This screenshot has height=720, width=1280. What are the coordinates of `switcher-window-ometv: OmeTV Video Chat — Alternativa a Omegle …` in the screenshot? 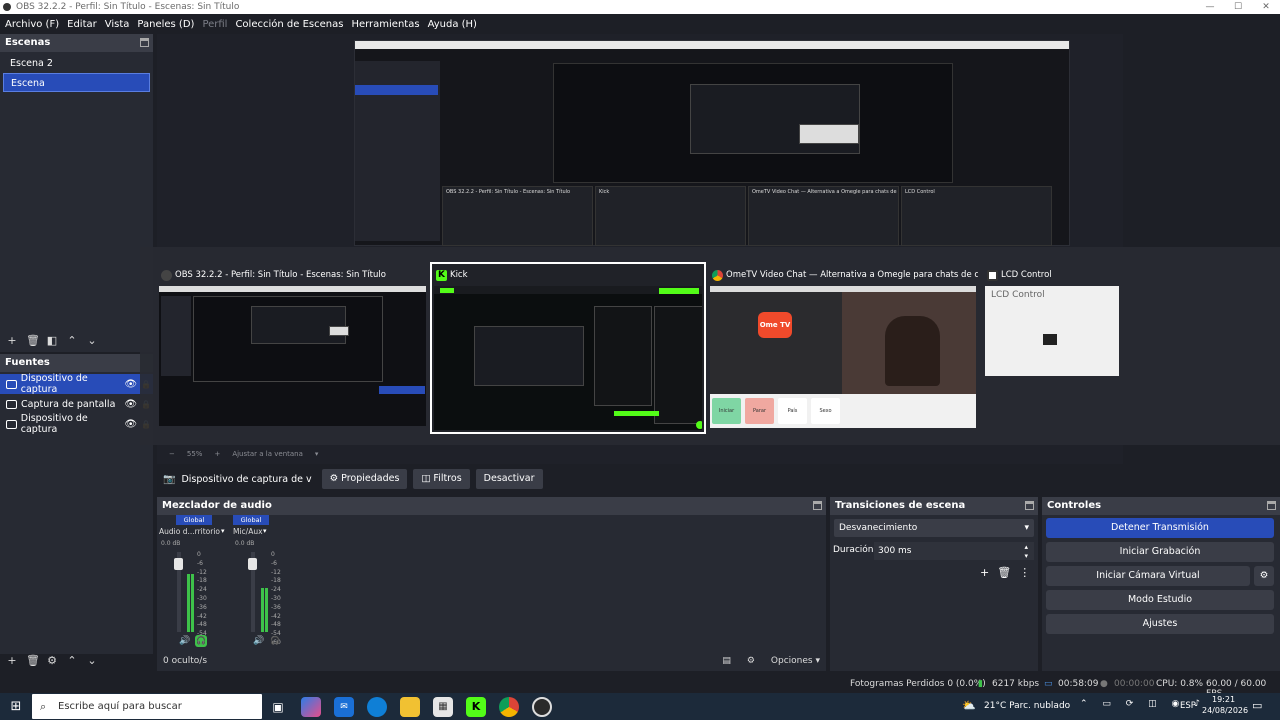 It's located at (843, 347).